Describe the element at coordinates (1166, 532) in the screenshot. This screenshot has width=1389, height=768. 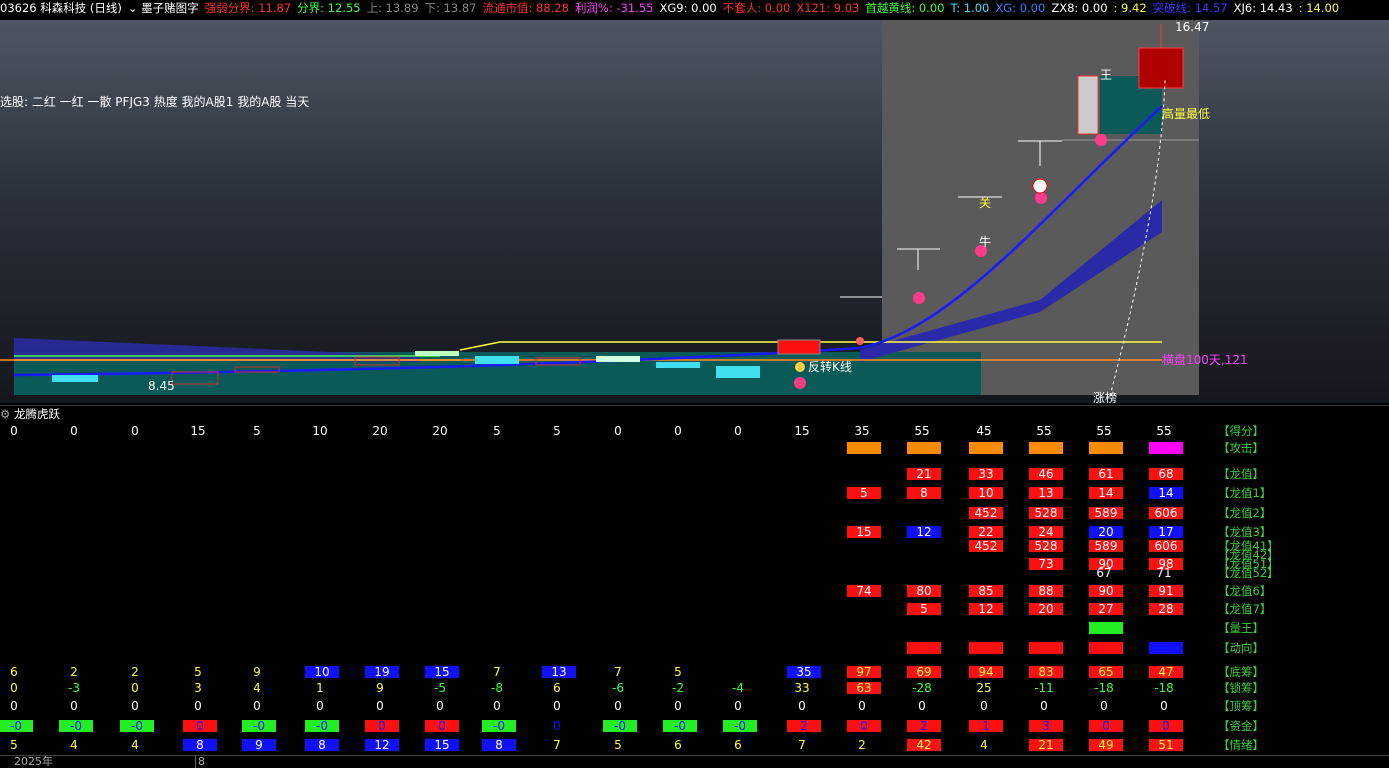
I see `table-cell: 17` at that location.